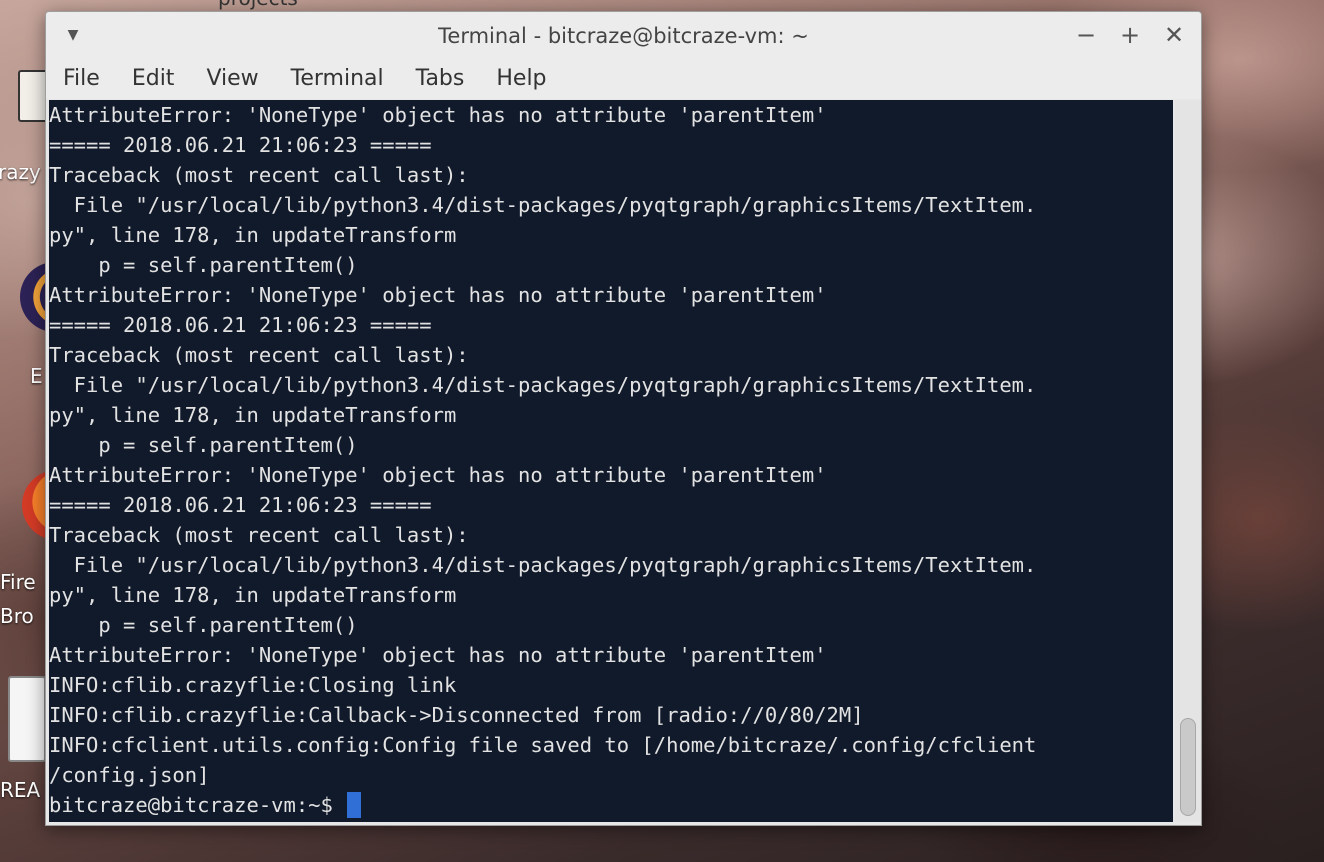  I want to click on window-controls: − + ✕, so click(1130, 35).